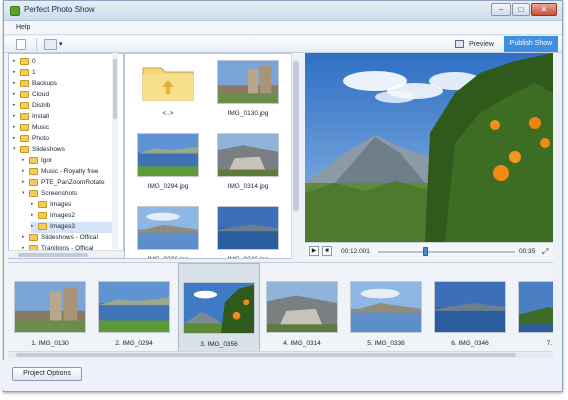 This screenshot has width=568, height=400. Describe the element at coordinates (168, 186) in the screenshot. I see `thumbnail-caption: IMG_0294.jpg` at that location.